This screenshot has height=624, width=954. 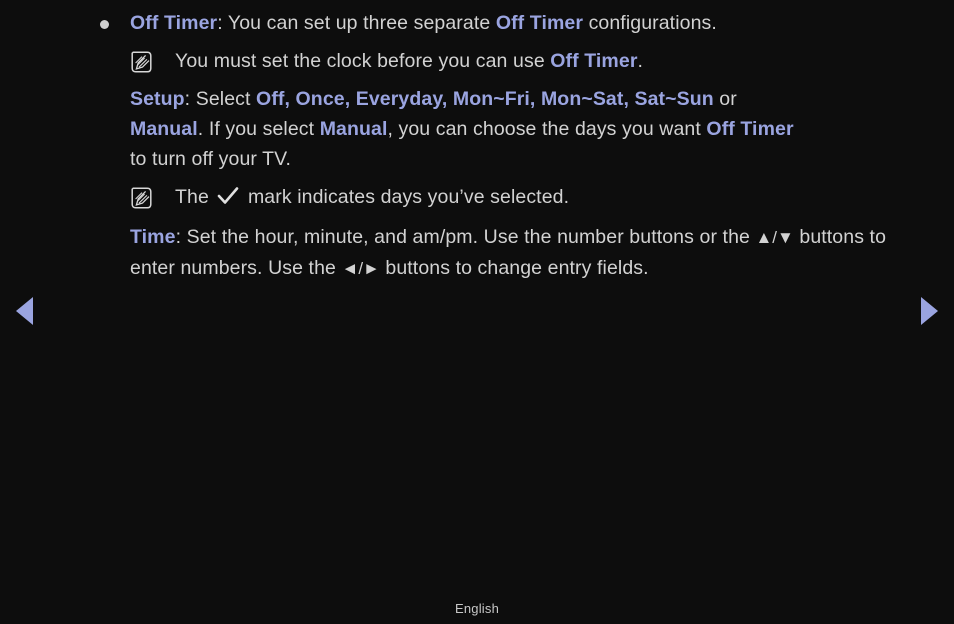 I want to click on time-colon: :, so click(x=181, y=237).